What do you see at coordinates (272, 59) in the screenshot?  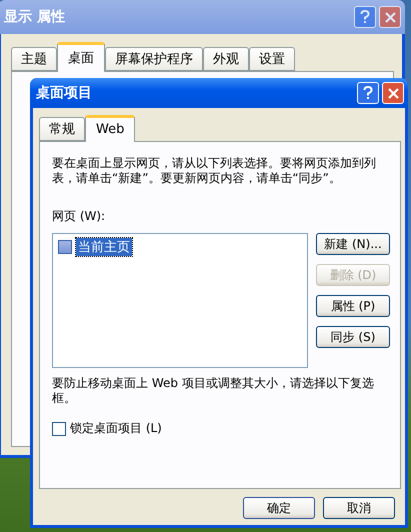 I see `tab: 设置` at bounding box center [272, 59].